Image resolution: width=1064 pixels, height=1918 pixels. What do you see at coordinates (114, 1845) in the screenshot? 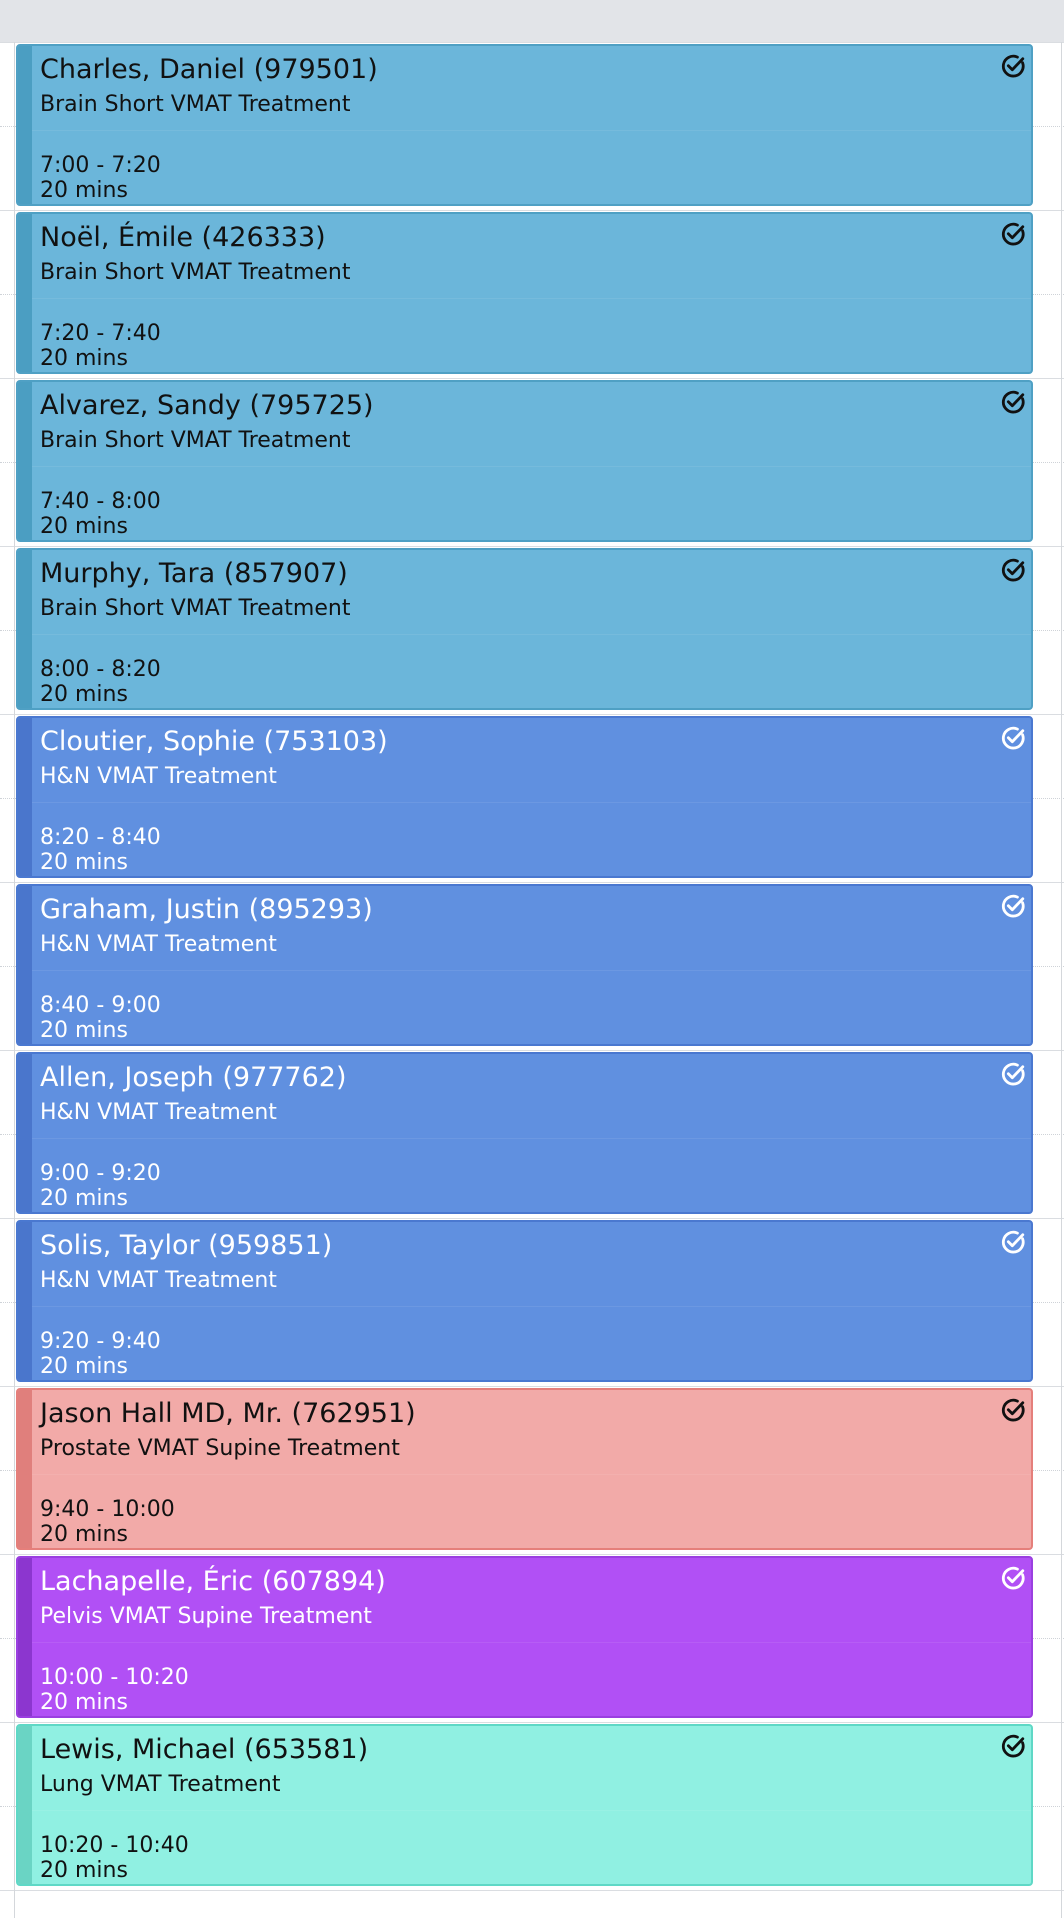
I see `time-range: 10:20 - 10:40` at bounding box center [114, 1845].